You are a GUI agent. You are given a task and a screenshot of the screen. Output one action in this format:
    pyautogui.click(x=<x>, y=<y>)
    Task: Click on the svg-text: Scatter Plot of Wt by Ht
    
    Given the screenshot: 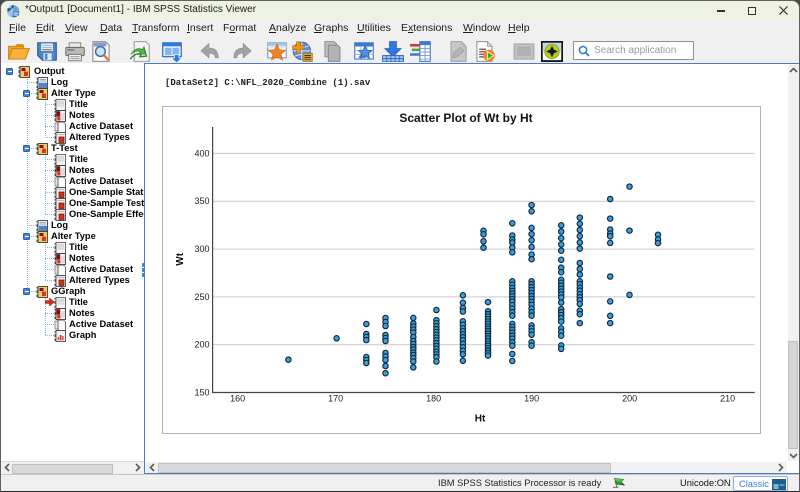 What is the action you would take?
    pyautogui.click(x=465, y=118)
    